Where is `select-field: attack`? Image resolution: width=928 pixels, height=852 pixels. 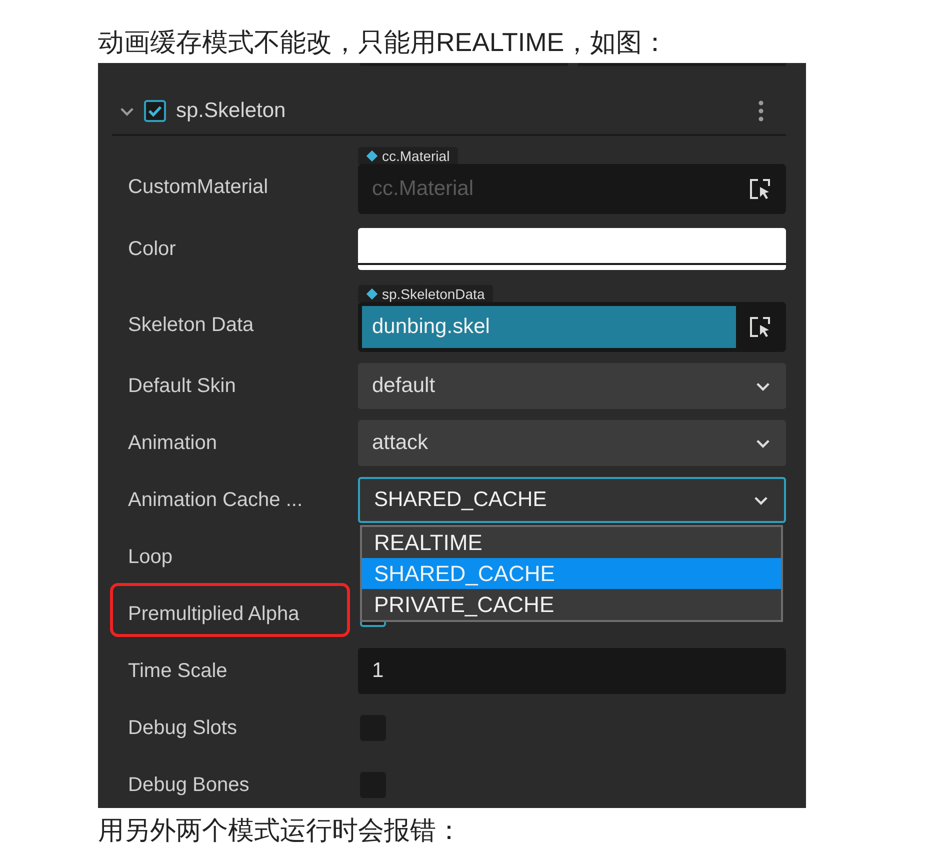
select-field: attack is located at coordinates (572, 443).